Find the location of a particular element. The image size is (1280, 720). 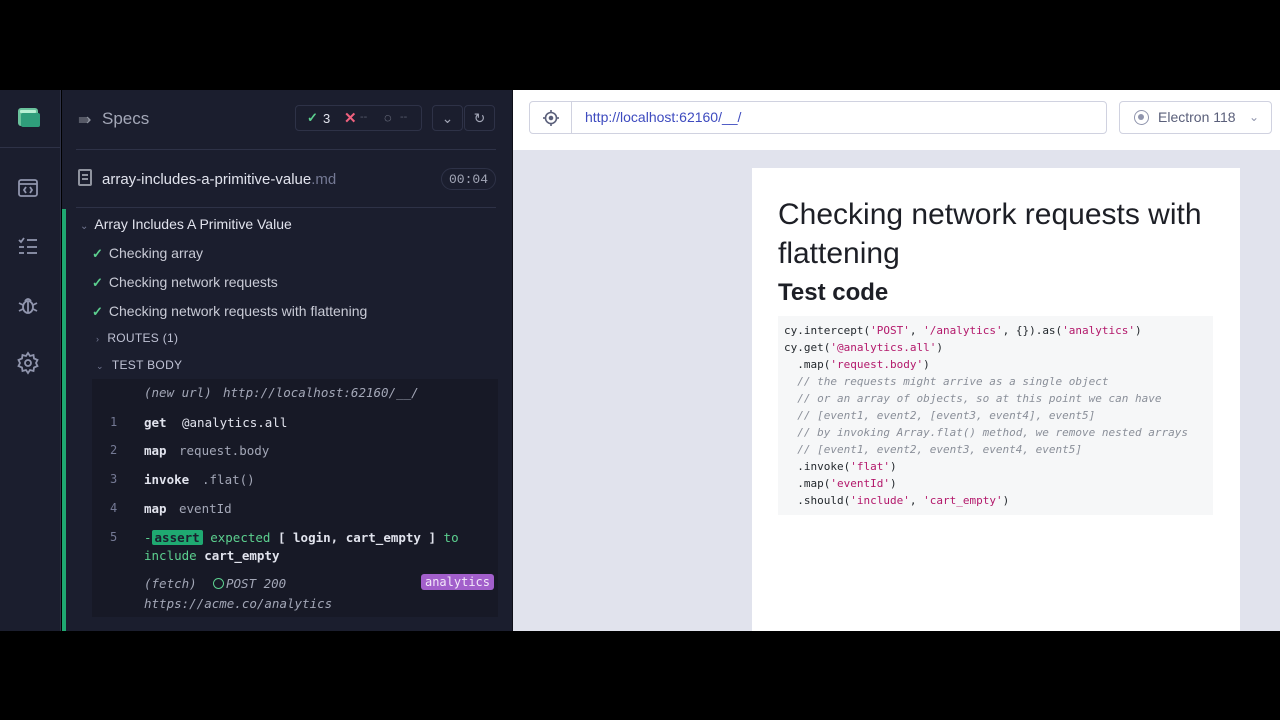

test-item: ✓ Checking network requests is located at coordinates (185, 282).